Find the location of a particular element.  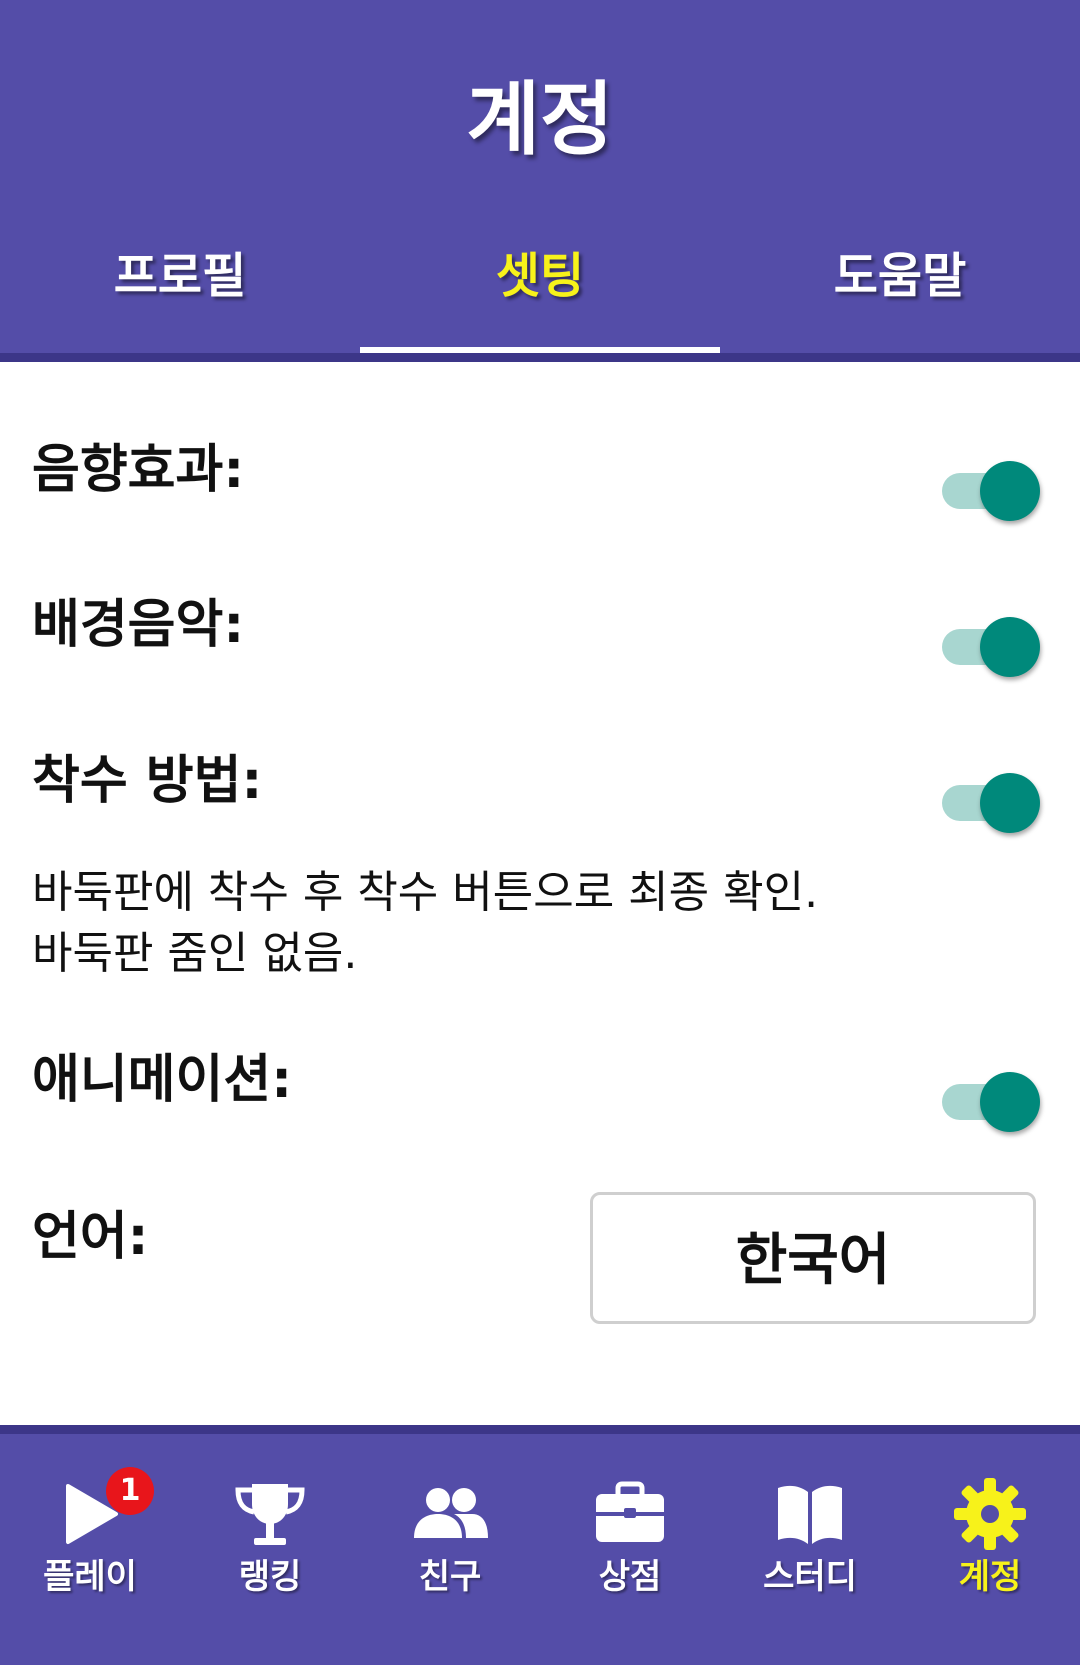

sound-effects-toggle is located at coordinates (993, 491).